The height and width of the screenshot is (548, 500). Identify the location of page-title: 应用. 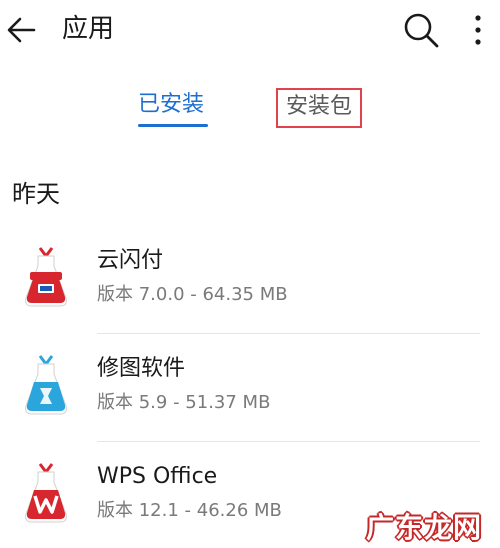
(88, 29).